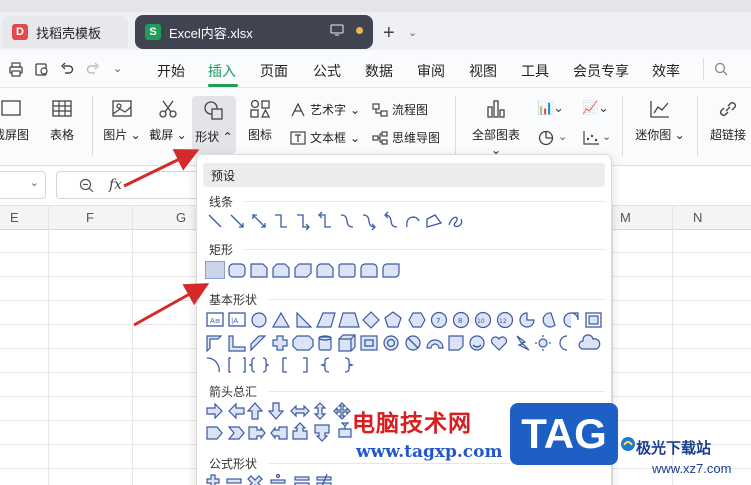 The image size is (751, 485). I want to click on watermark-site-name: 极光下载站, so click(674, 448).